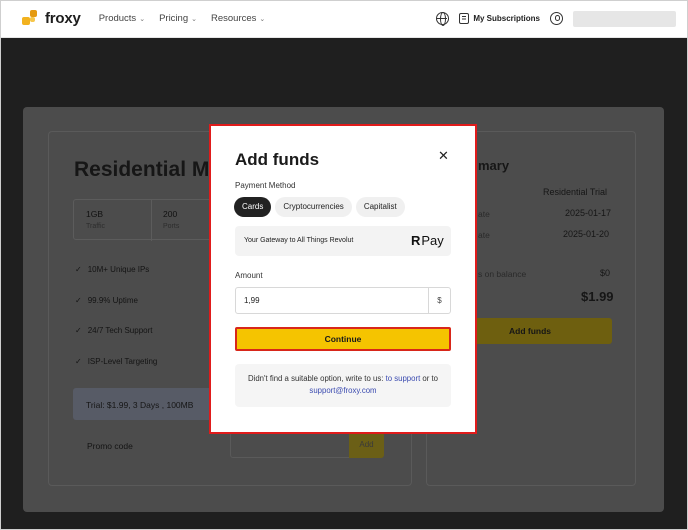  I want to click on summary-plan-name: Residential Trial, so click(575, 192).